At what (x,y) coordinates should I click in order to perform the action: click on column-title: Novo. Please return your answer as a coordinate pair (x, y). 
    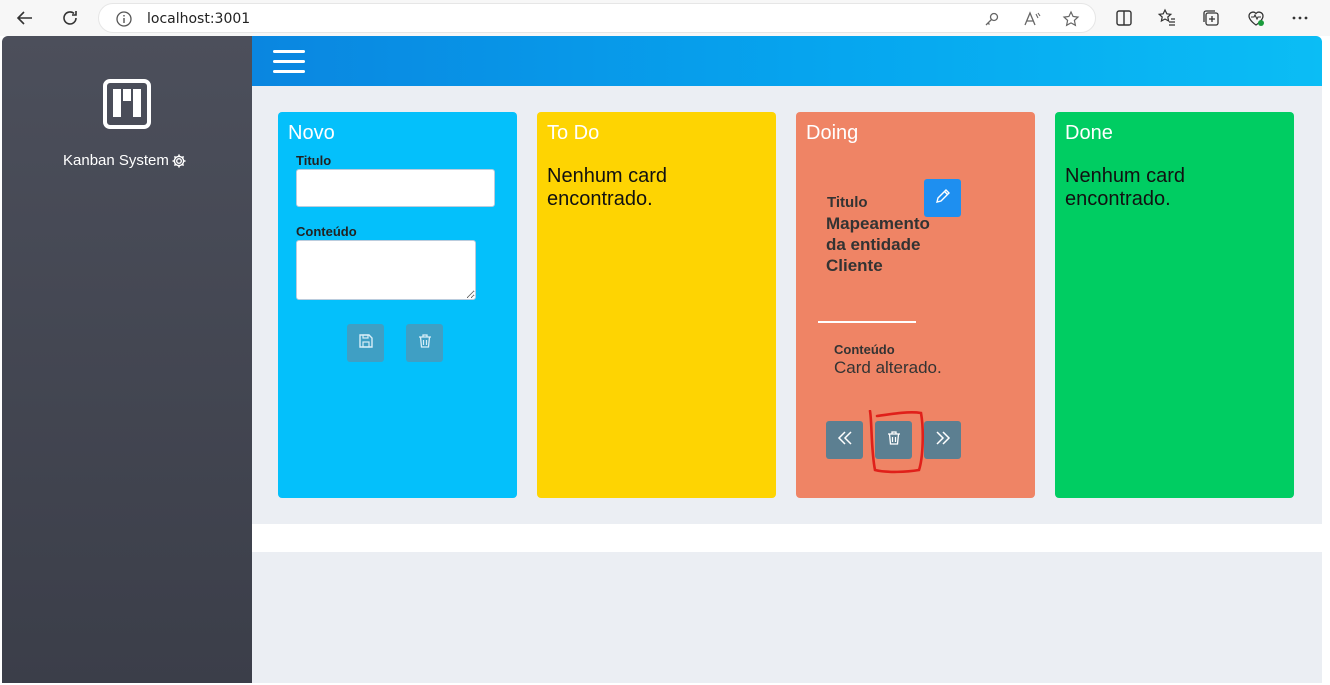
    Looking at the image, I should click on (311, 133).